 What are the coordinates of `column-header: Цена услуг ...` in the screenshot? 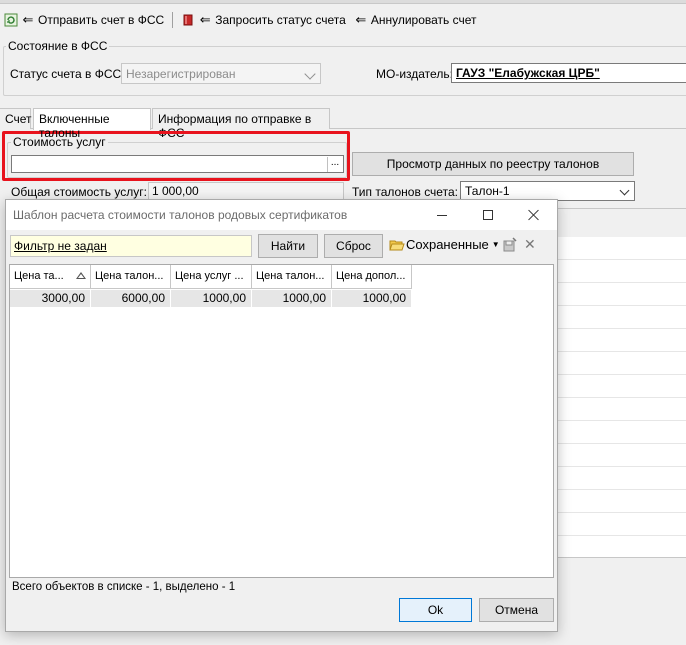 It's located at (211, 277).